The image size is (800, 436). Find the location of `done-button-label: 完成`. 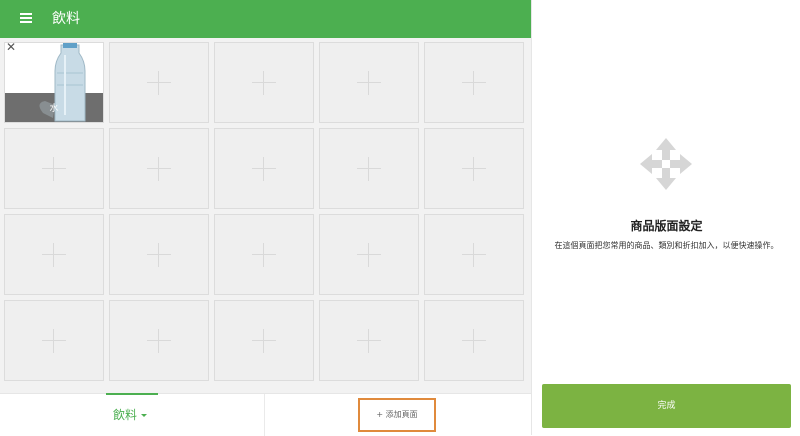

done-button-label: 完成 is located at coordinates (666, 406).